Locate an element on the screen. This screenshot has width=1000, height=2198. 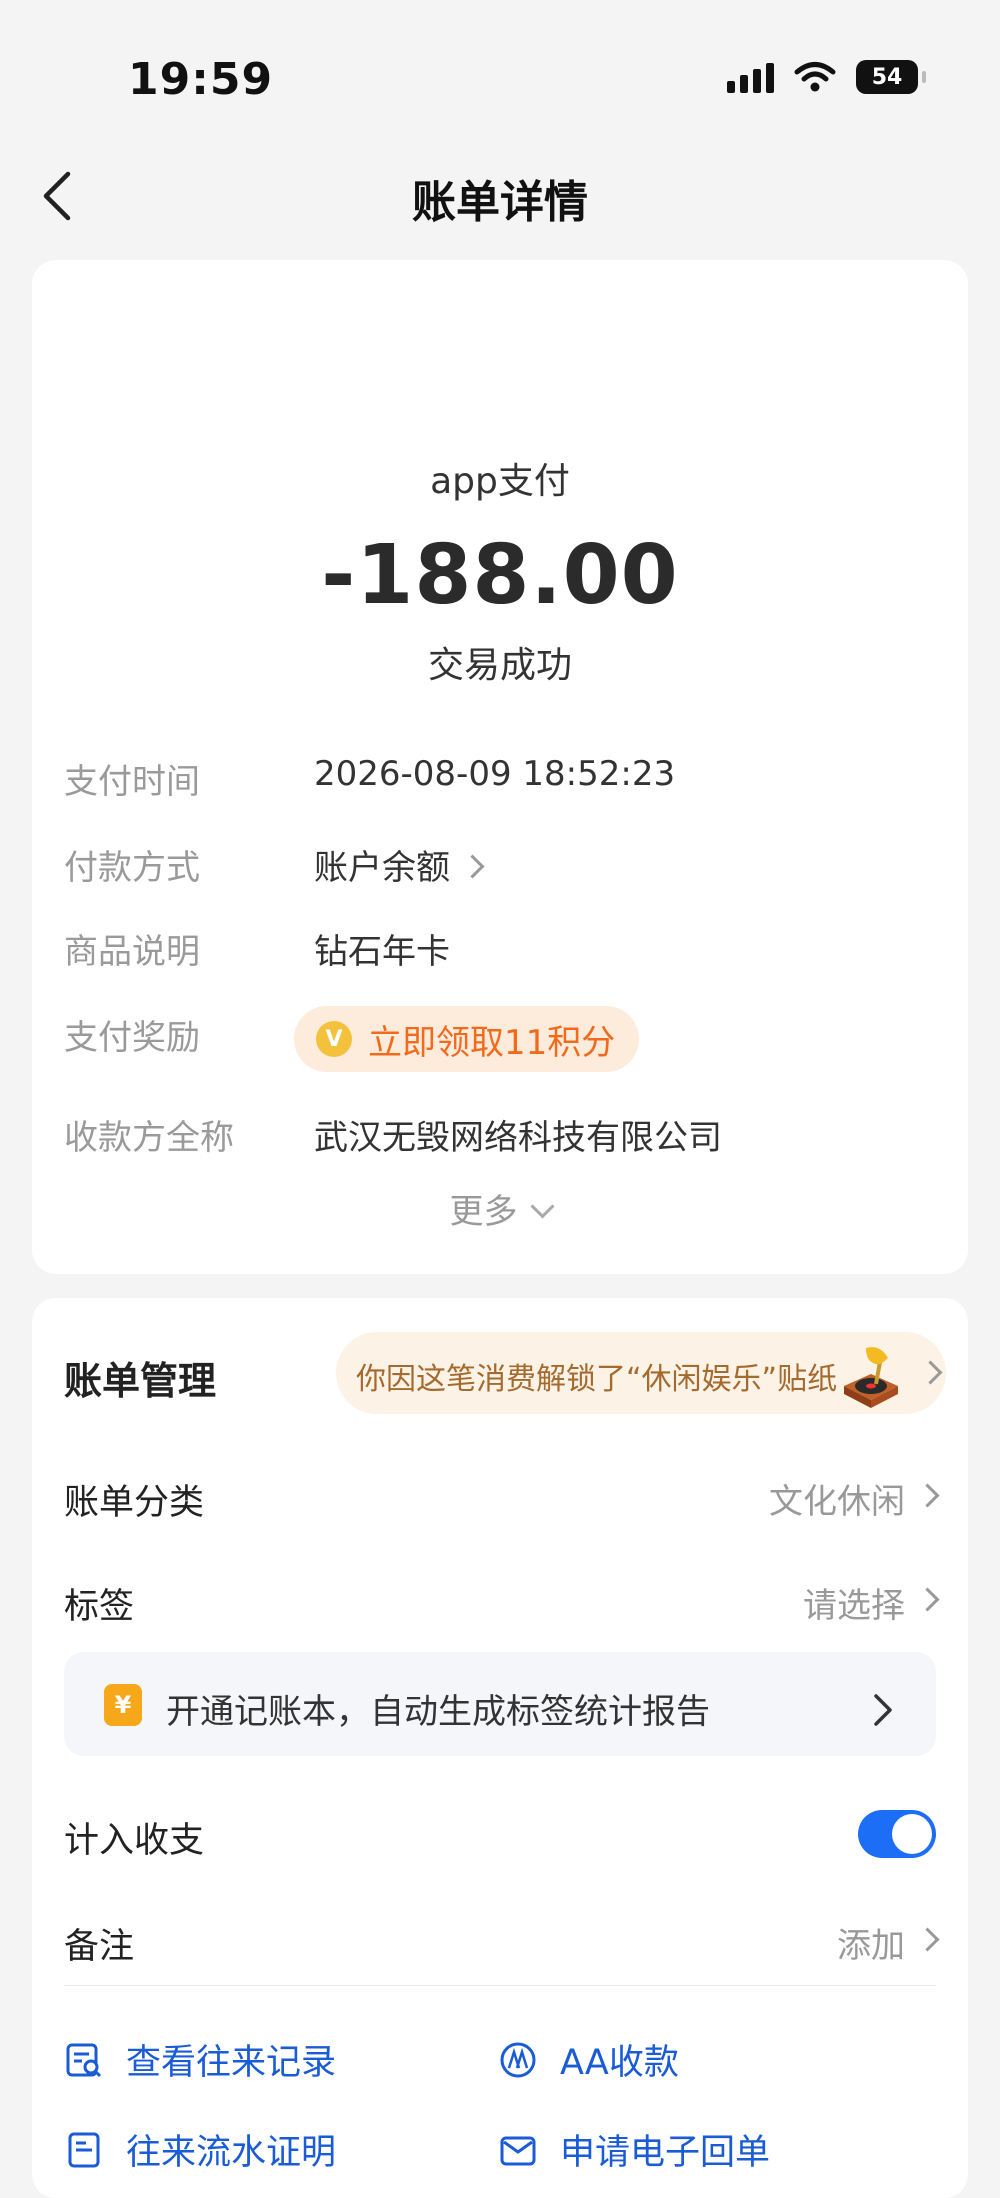
sticker-text: 你因这笔消费解锁了“休闲娱乐”贴纸 is located at coordinates (597, 1379).